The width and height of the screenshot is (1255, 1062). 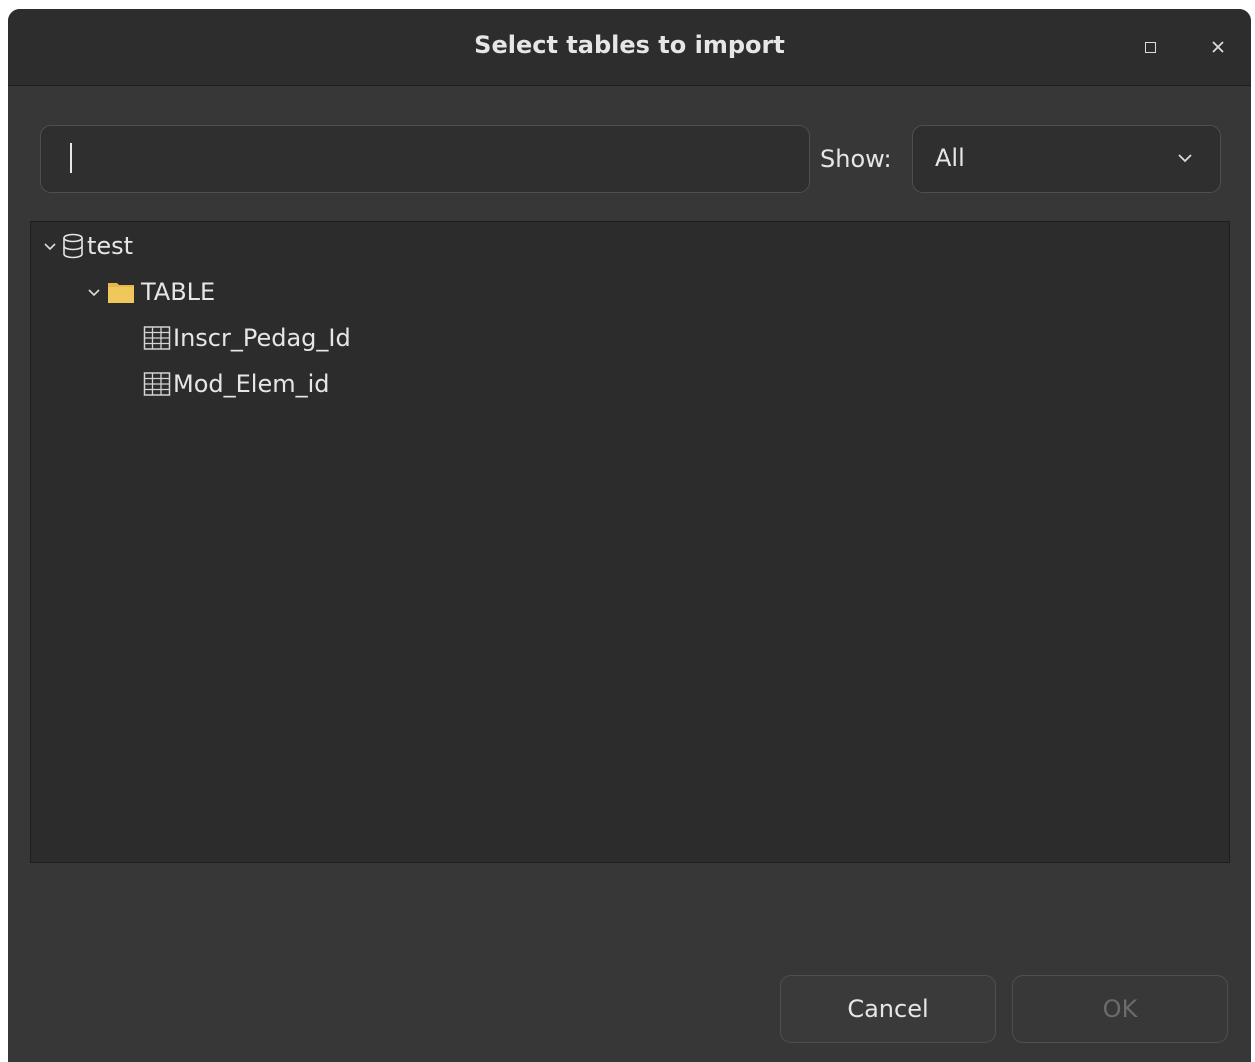 I want to click on maximize-button, so click(x=1150, y=47).